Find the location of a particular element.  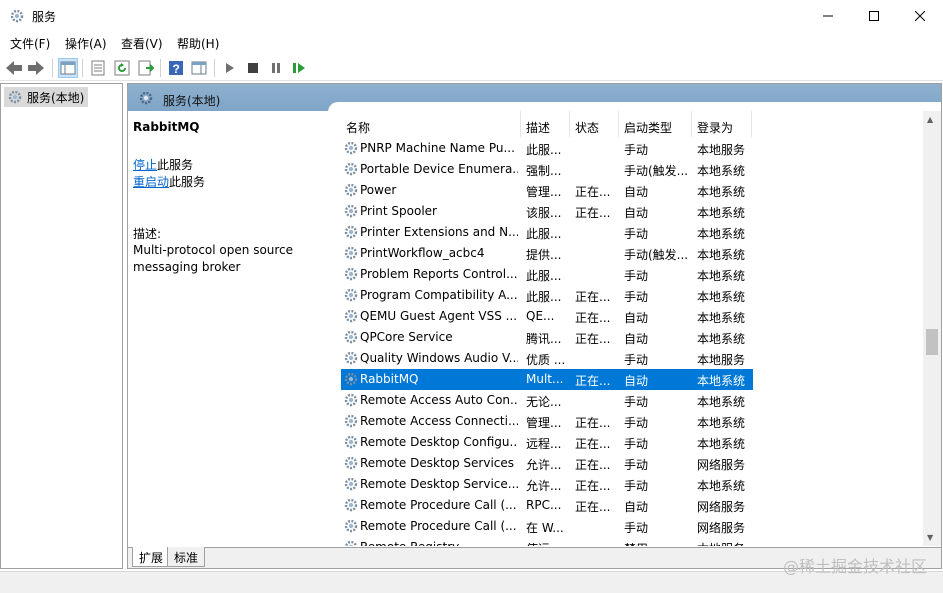

scroll-up-icon: ▲ is located at coordinates (930, 119).